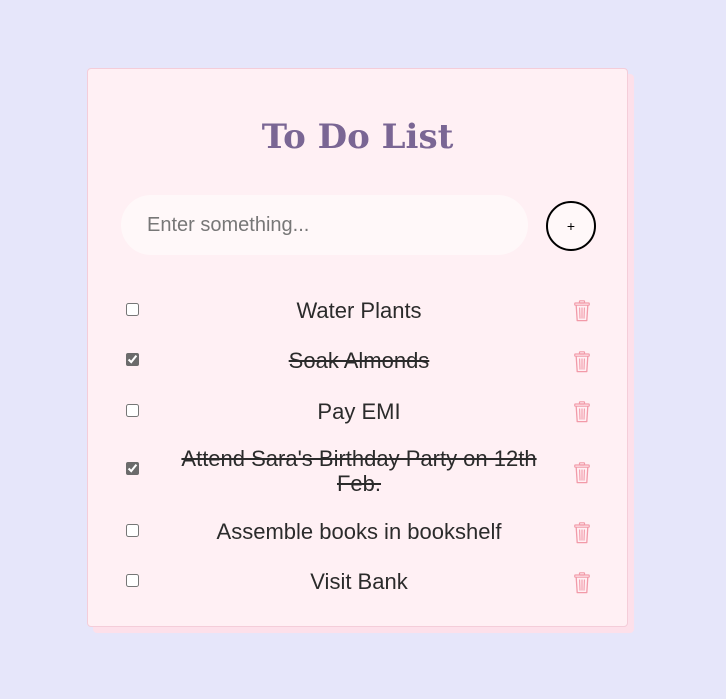 The height and width of the screenshot is (699, 726). Describe the element at coordinates (359, 531) in the screenshot. I see `todo-text: Assemble books in bookshelf` at that location.